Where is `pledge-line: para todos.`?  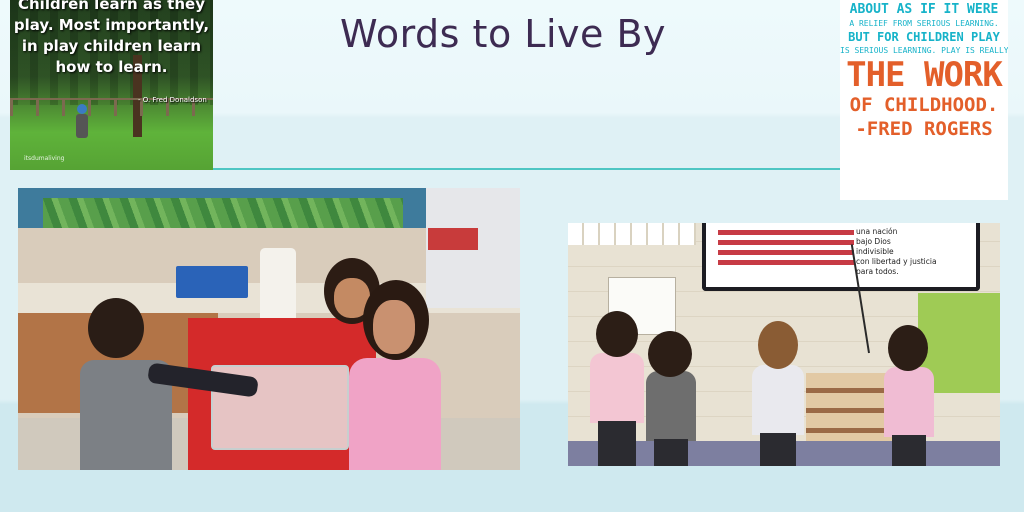 pledge-line: para todos. is located at coordinates (877, 271).